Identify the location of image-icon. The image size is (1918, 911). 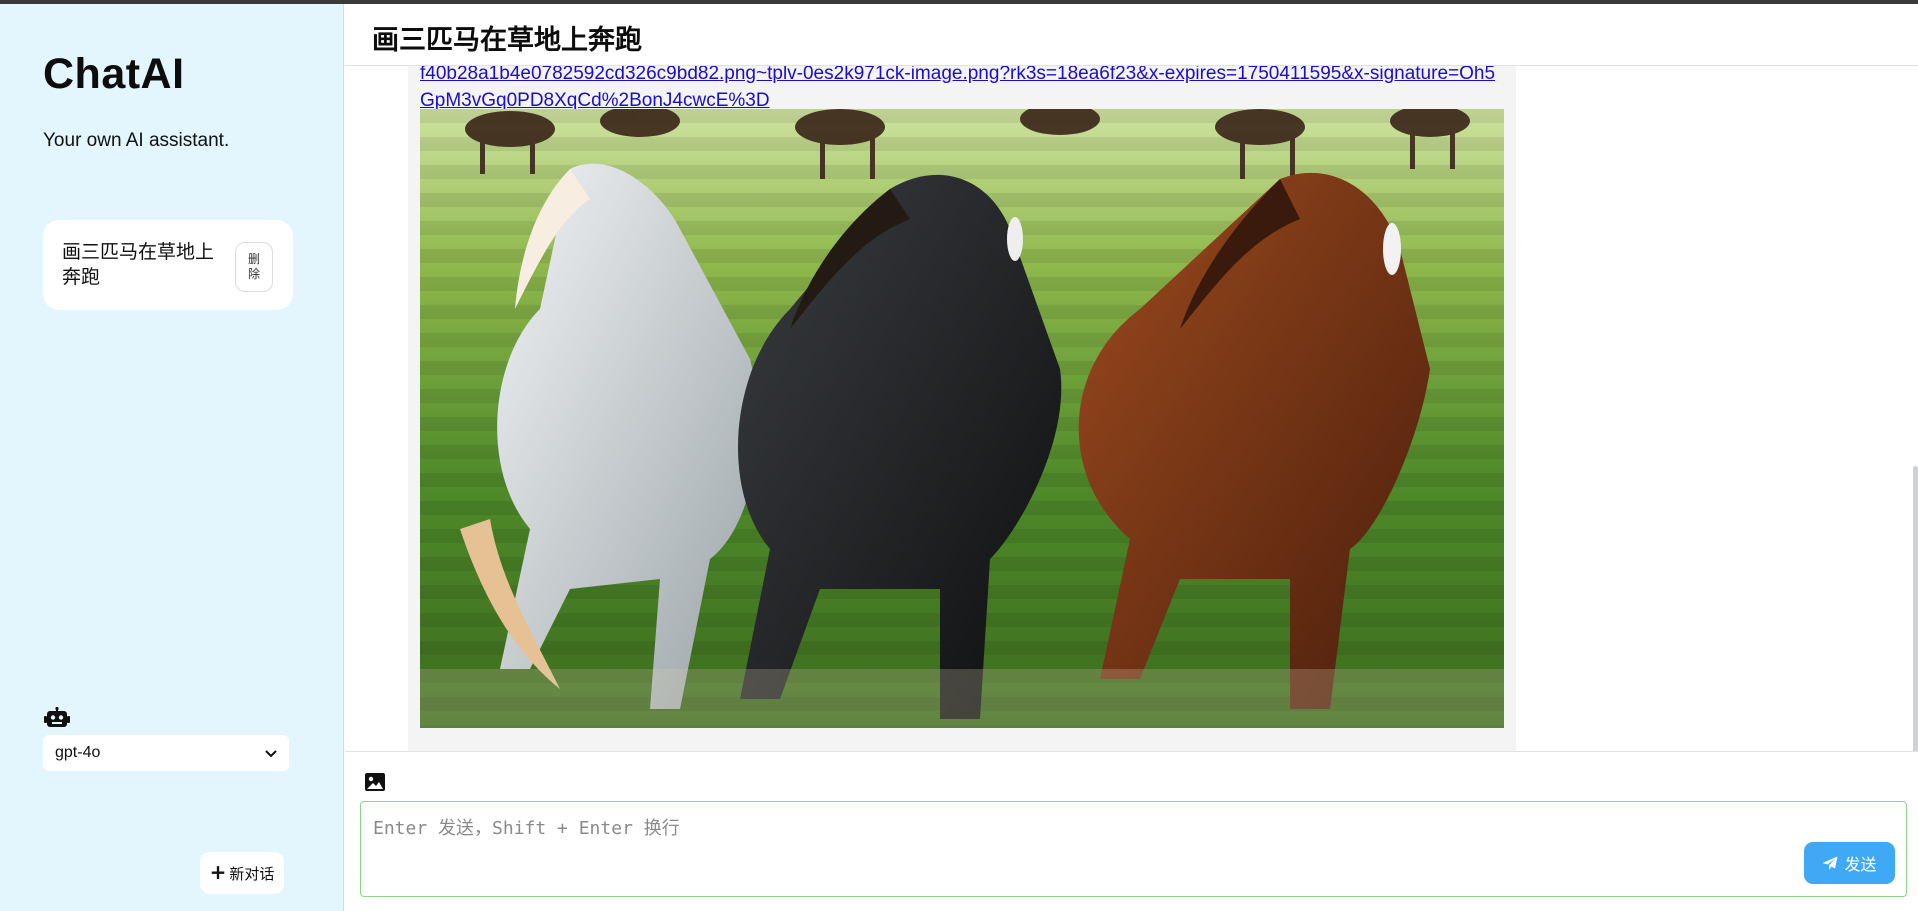
(375, 782).